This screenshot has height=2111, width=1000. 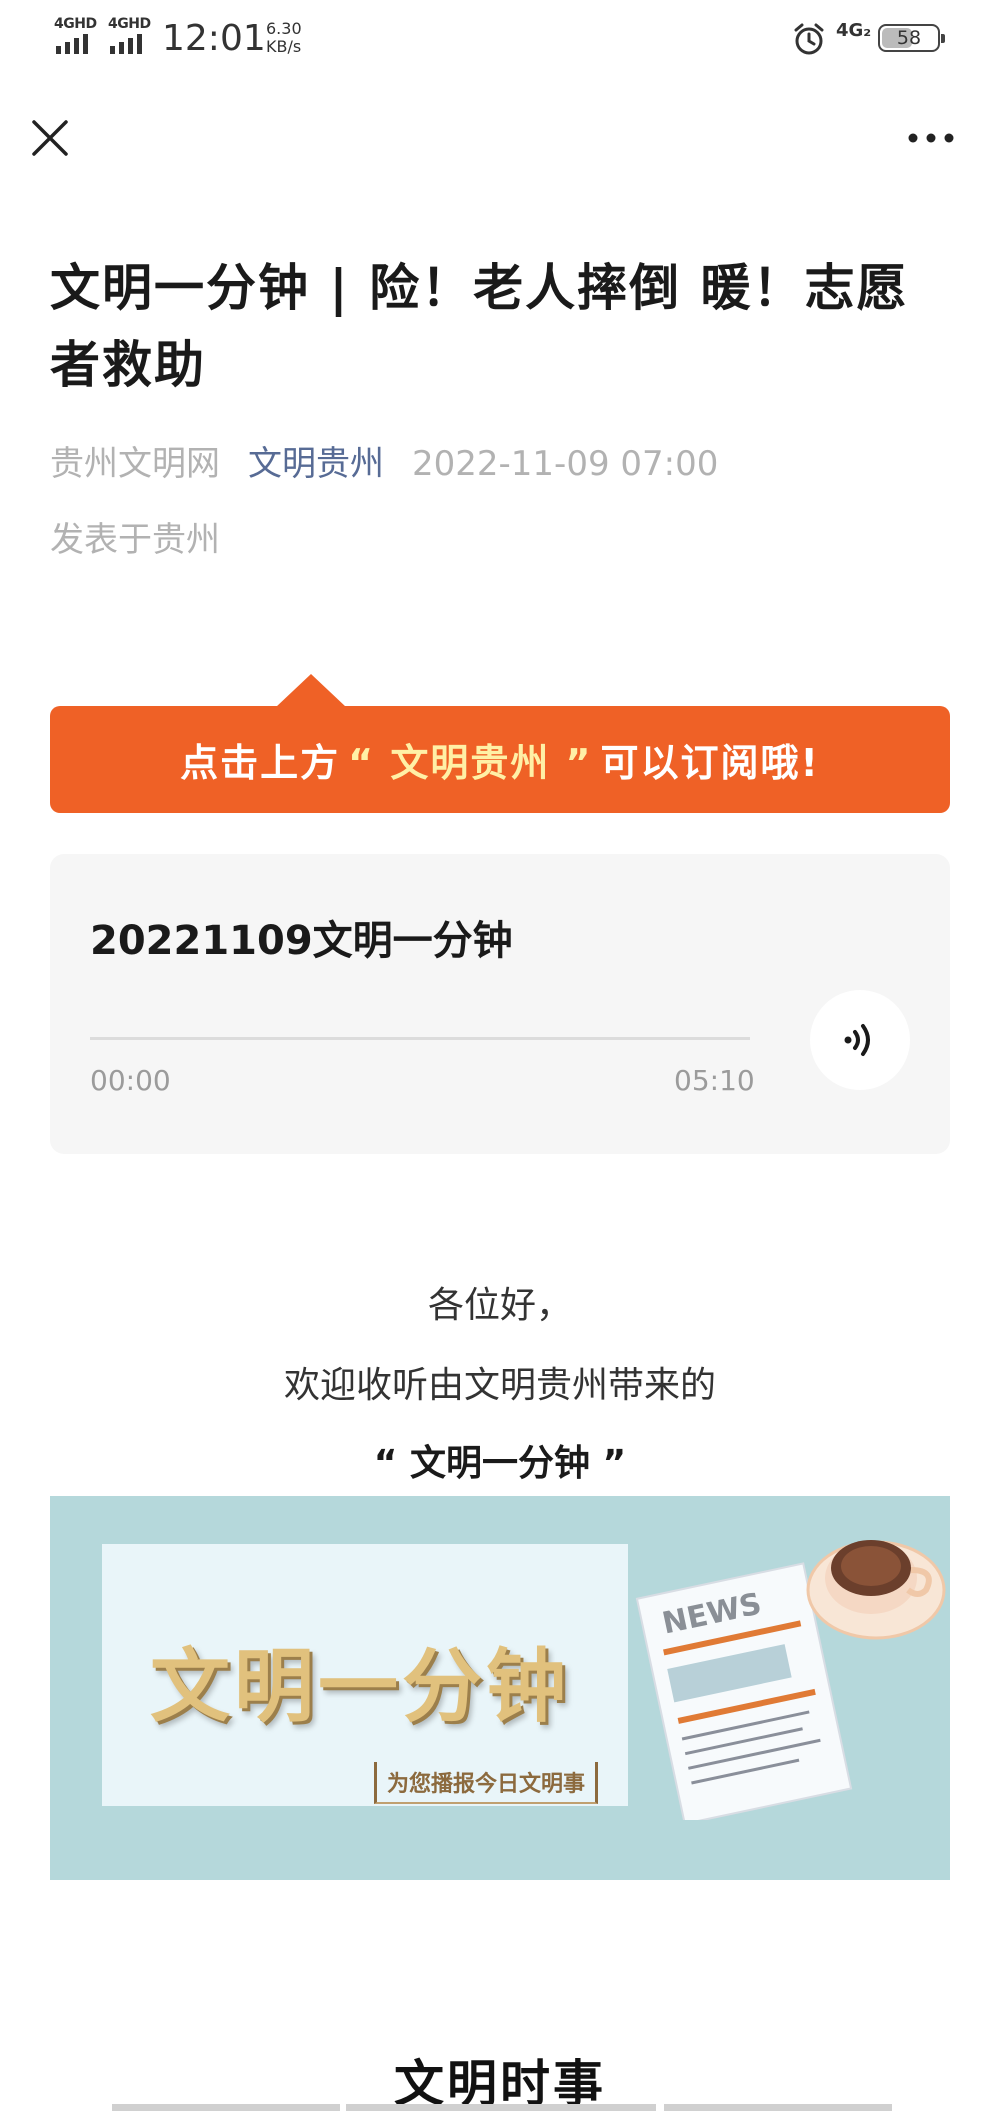 I want to click on network-type-label: 4G₂, so click(x=854, y=30).